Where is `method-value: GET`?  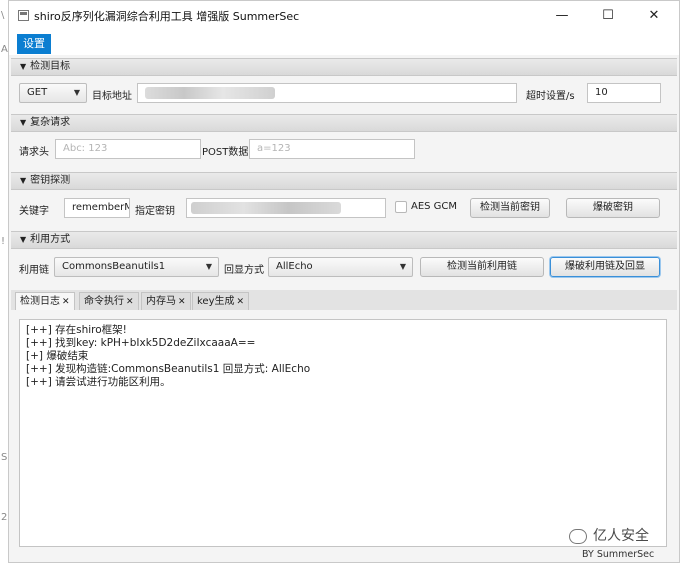 method-value: GET is located at coordinates (37, 92).